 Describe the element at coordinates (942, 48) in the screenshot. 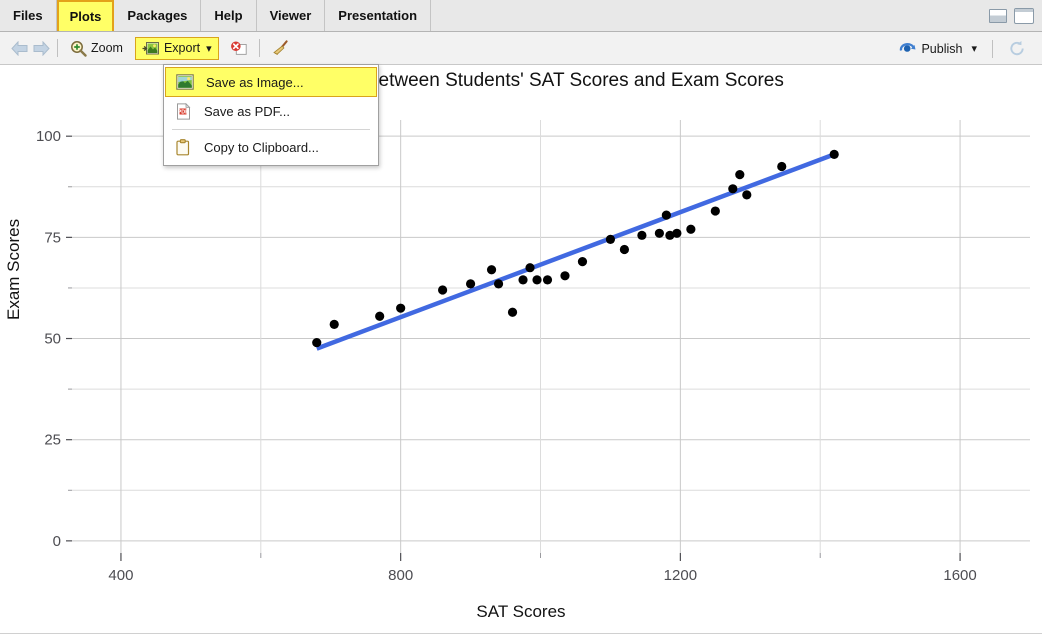

I see `publish-button-label: Publish` at that location.